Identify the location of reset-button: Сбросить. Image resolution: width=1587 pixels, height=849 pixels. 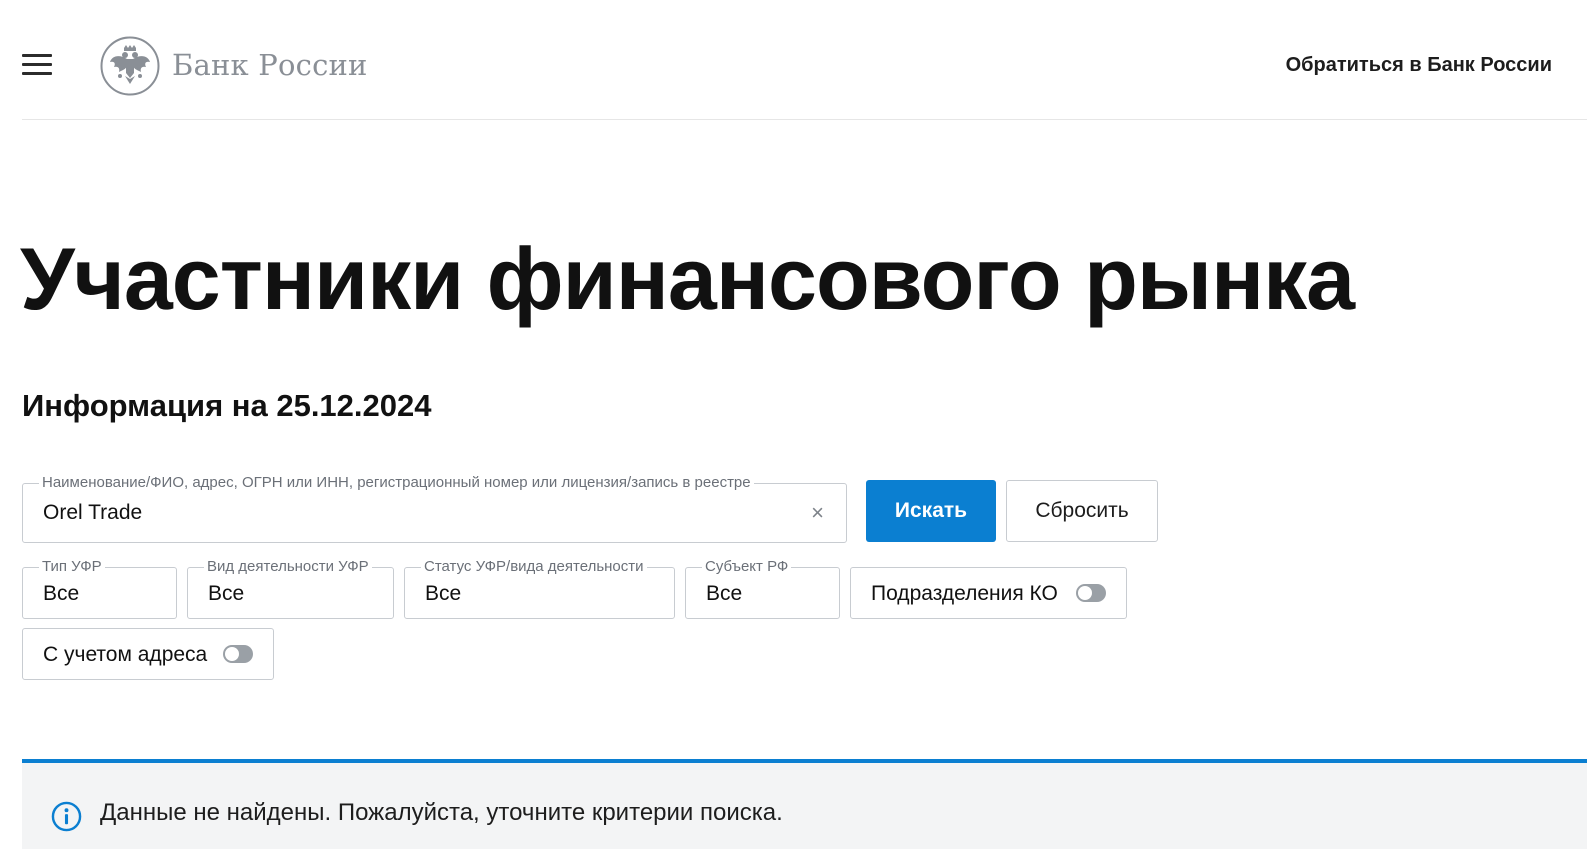
(1082, 511).